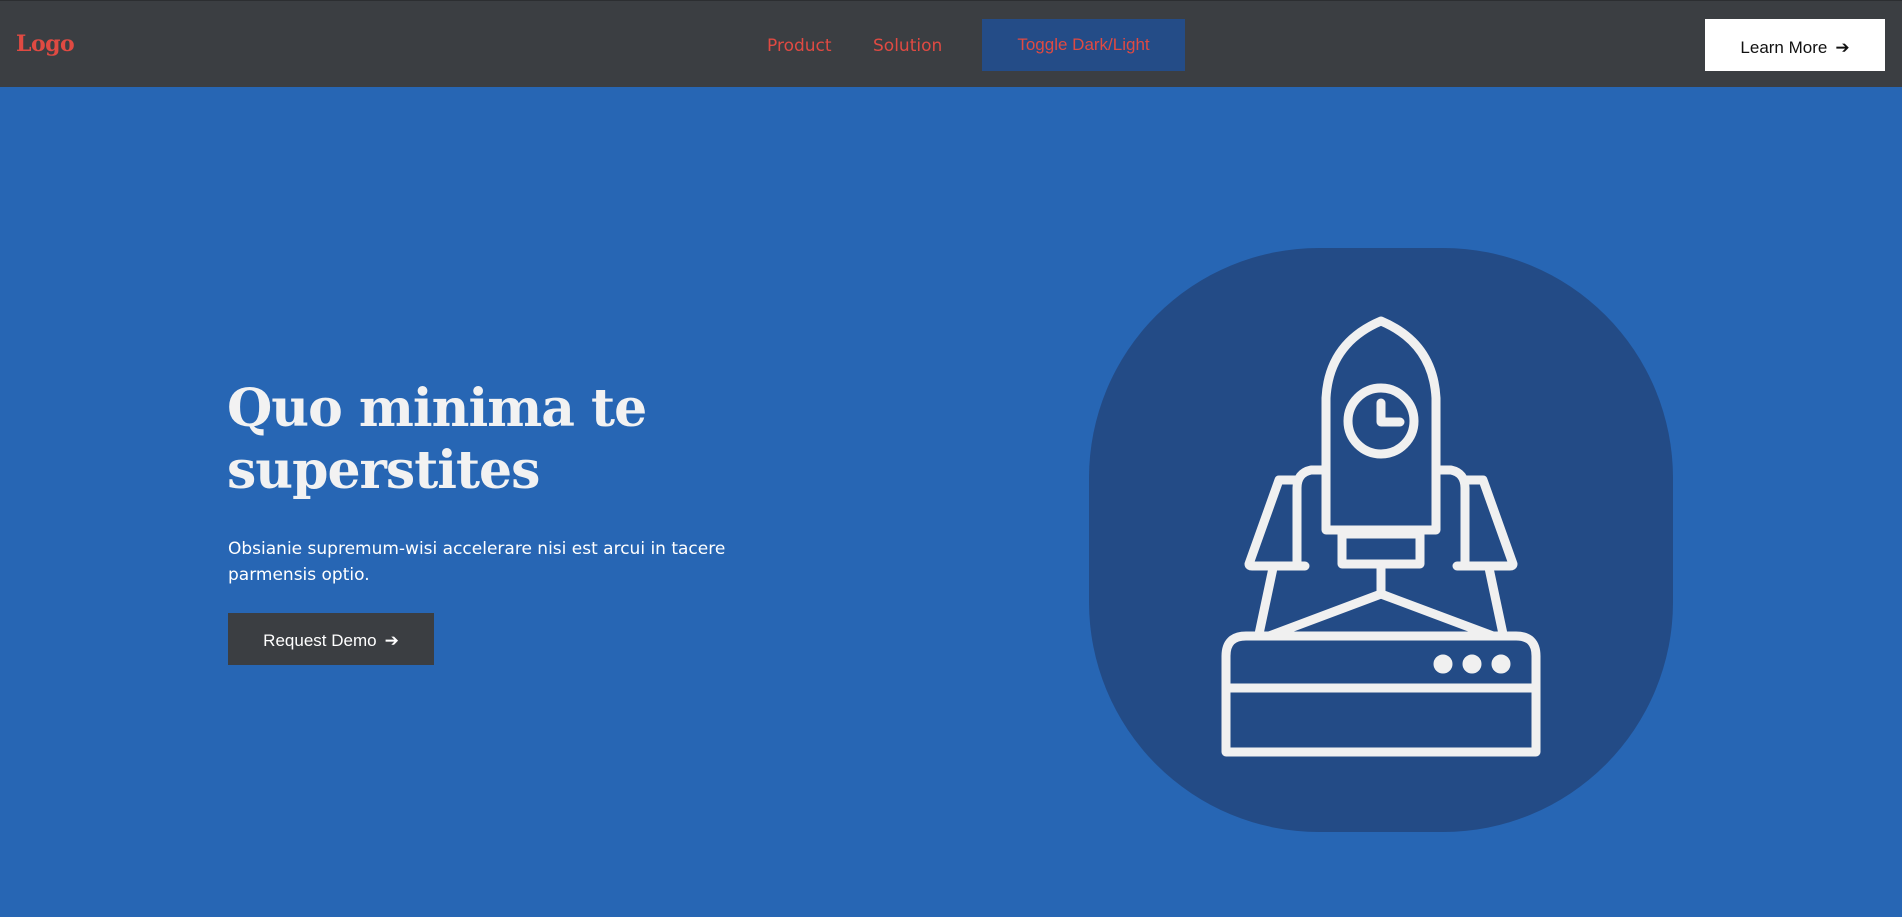 The height and width of the screenshot is (917, 1902). I want to click on theme-toggle-label: Toggle Dark/Light, so click(1083, 44).